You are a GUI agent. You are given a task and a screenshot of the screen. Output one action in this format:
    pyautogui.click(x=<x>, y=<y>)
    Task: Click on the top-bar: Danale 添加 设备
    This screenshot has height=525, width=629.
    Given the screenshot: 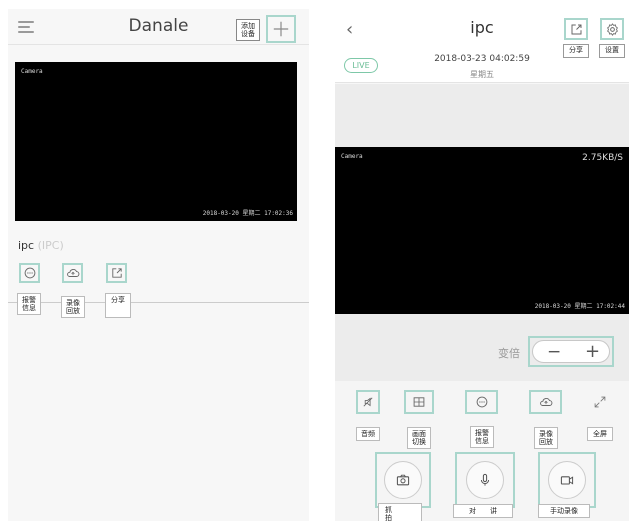 What is the action you would take?
    pyautogui.click(x=158, y=27)
    